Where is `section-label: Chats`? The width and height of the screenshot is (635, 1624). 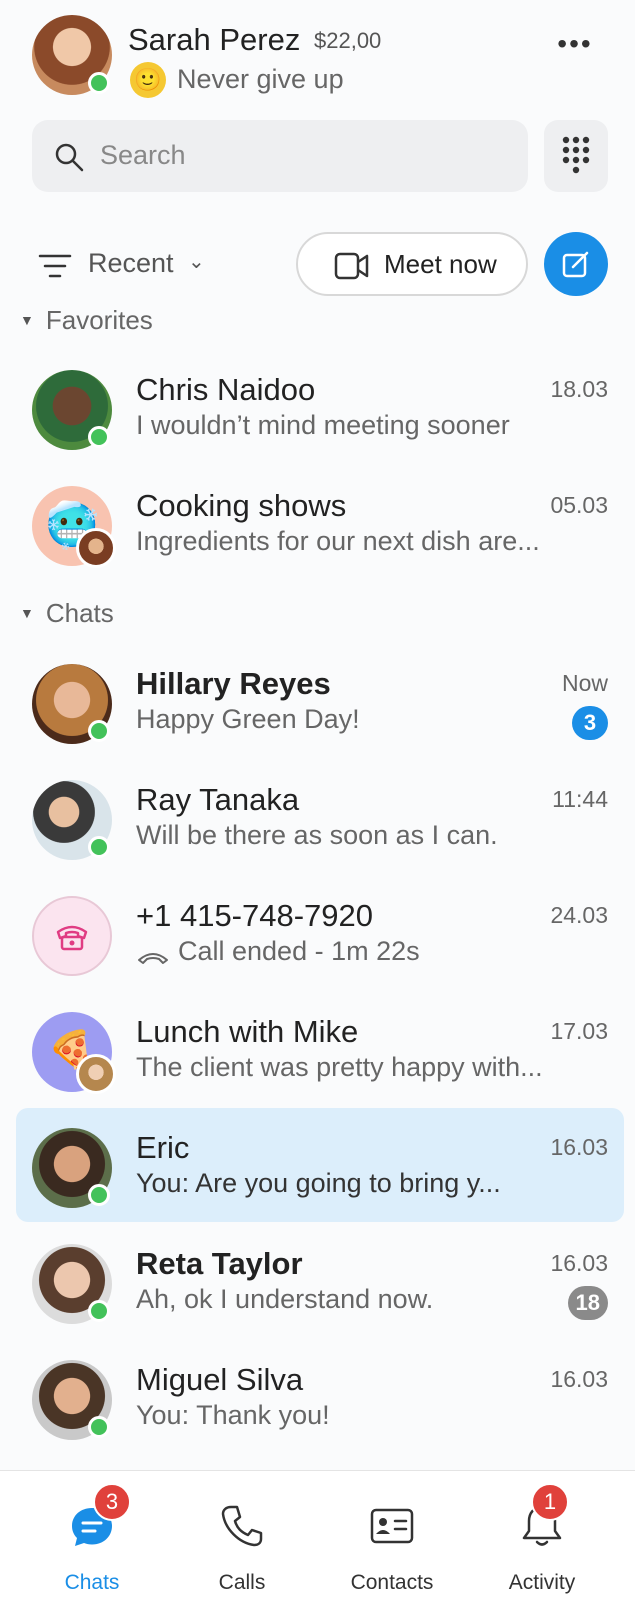 section-label: Chats is located at coordinates (79, 613).